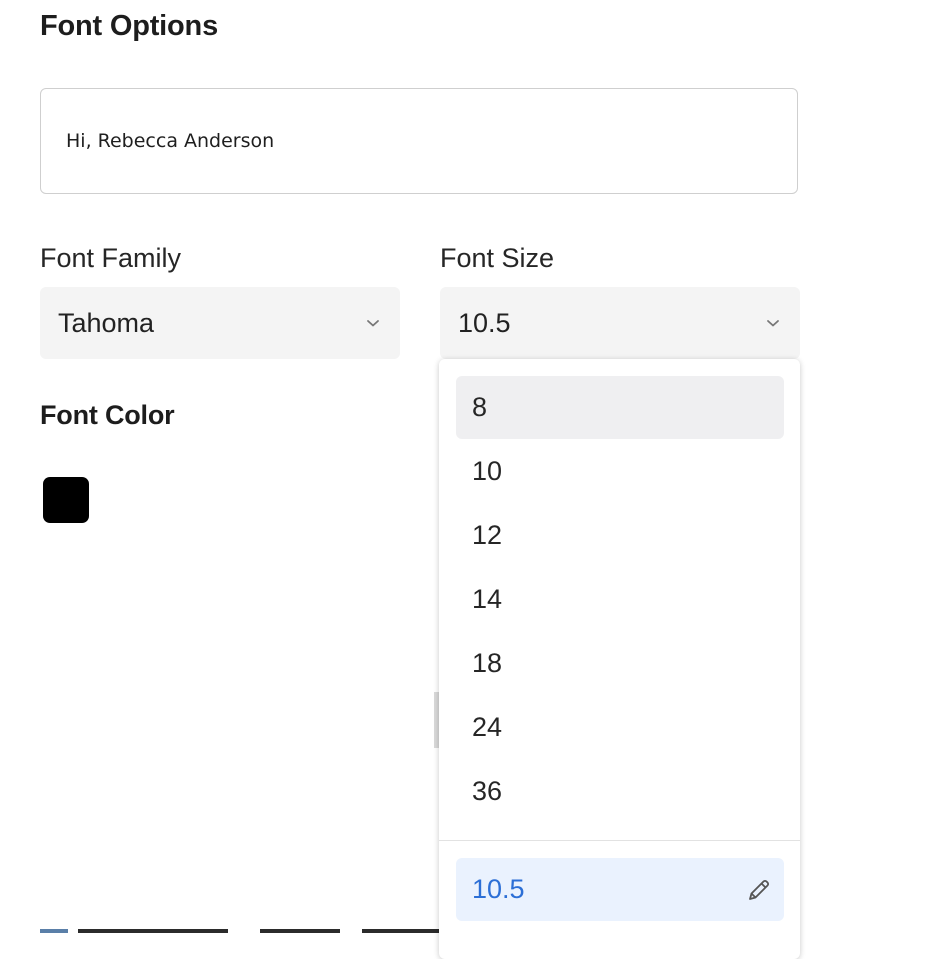 This screenshot has height=959, width=926. I want to click on font-size-select: 10.5, so click(620, 323).